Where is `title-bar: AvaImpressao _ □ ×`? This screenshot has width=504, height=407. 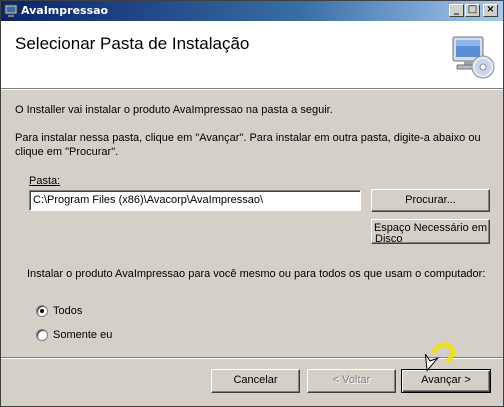
title-bar: AvaImpressao _ □ × is located at coordinates (252, 11).